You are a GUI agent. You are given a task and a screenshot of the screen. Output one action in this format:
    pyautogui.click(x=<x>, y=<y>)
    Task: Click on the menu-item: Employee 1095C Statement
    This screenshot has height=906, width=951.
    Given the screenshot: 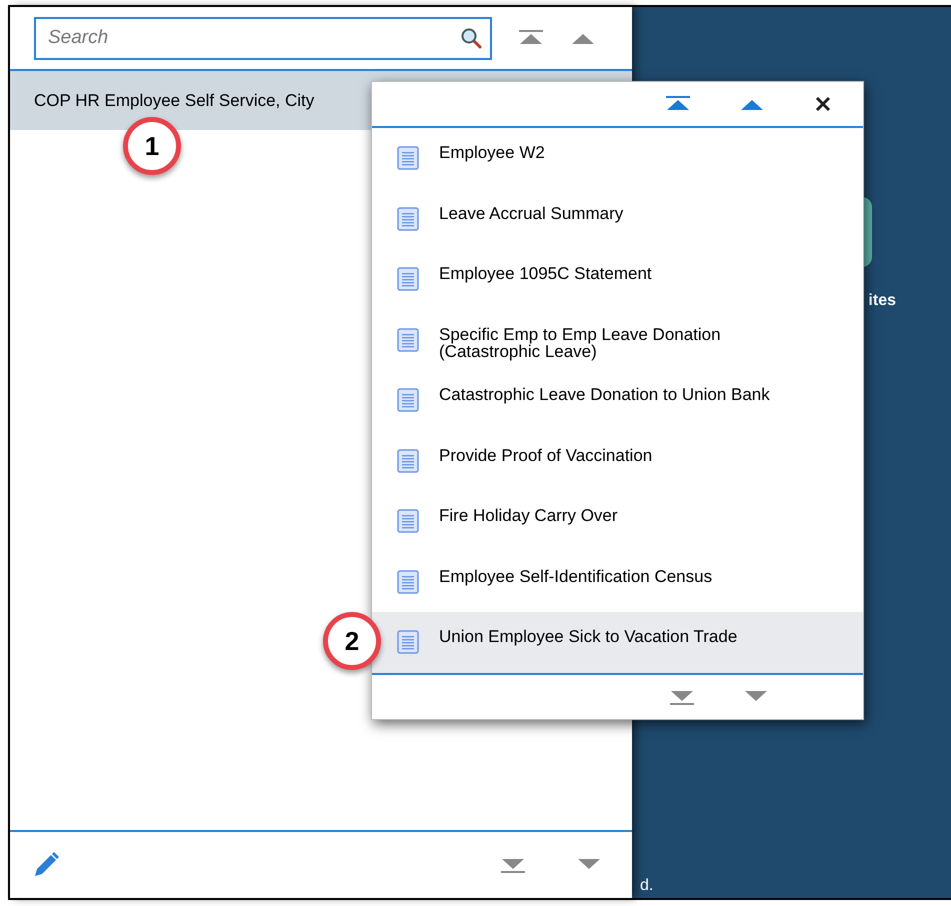 What is the action you would take?
    pyautogui.click(x=617, y=279)
    